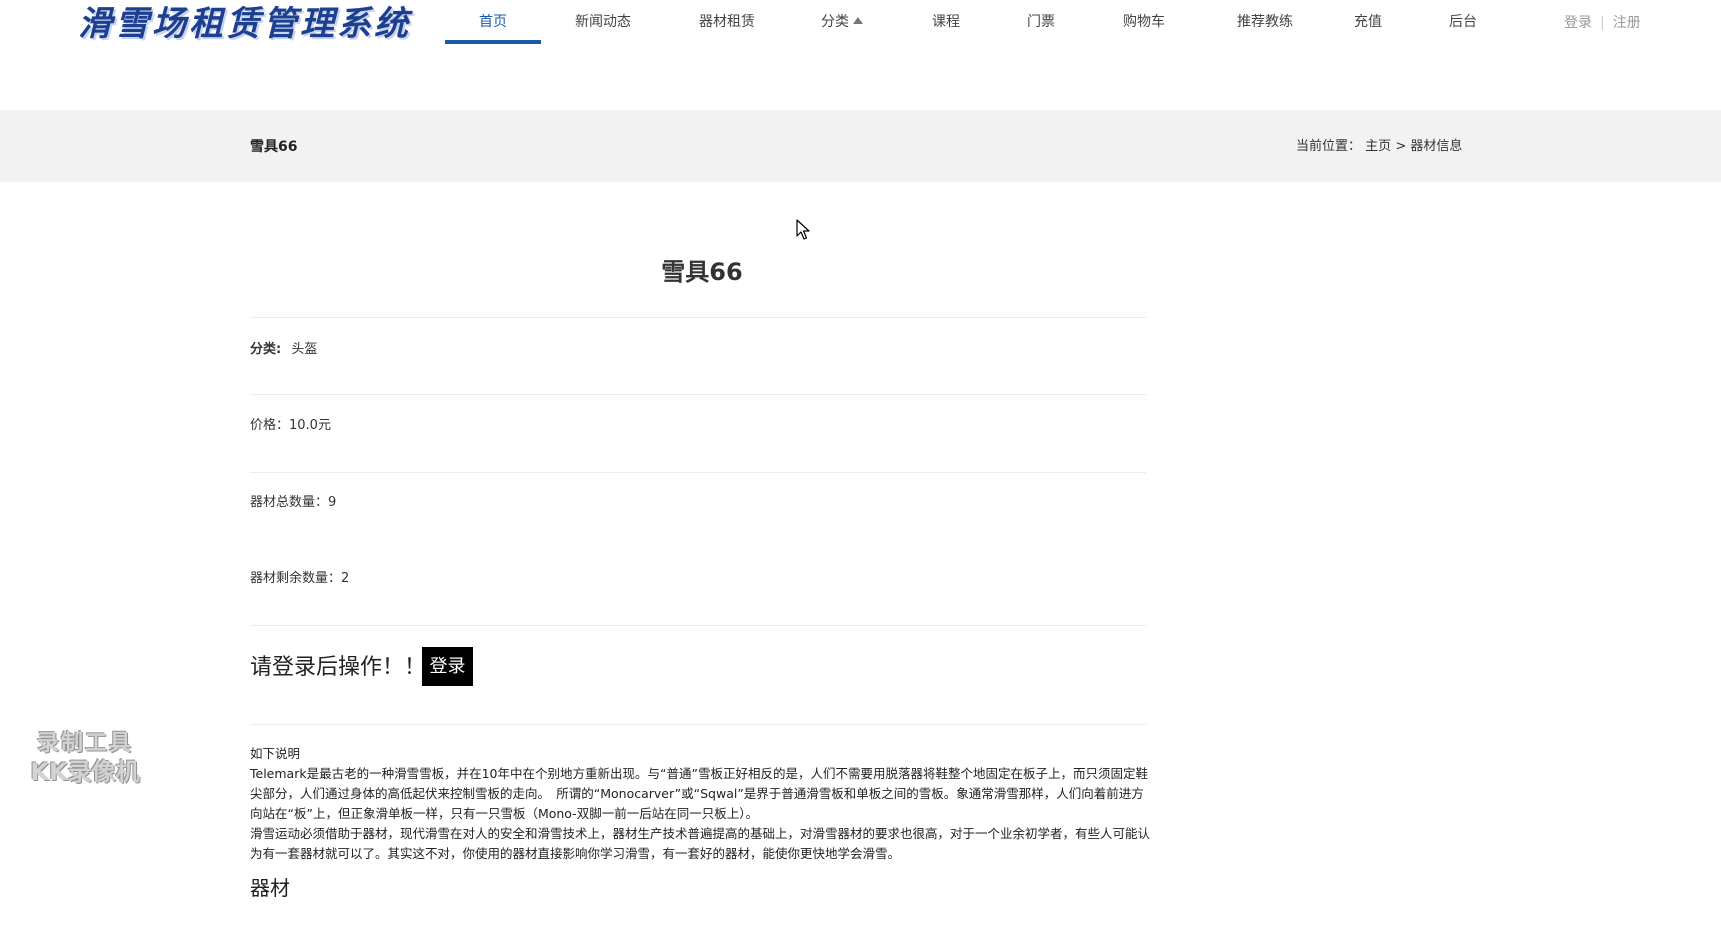  What do you see at coordinates (266, 349) in the screenshot?
I see `item-category-label: 分类:` at bounding box center [266, 349].